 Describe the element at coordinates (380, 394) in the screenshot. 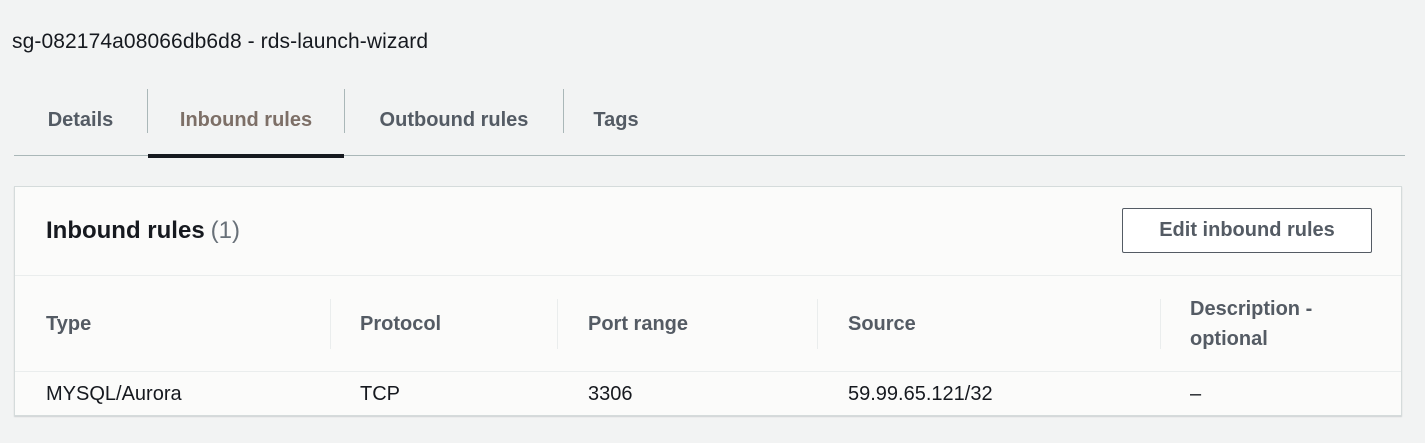

I see `cell-protocol: TCP` at that location.